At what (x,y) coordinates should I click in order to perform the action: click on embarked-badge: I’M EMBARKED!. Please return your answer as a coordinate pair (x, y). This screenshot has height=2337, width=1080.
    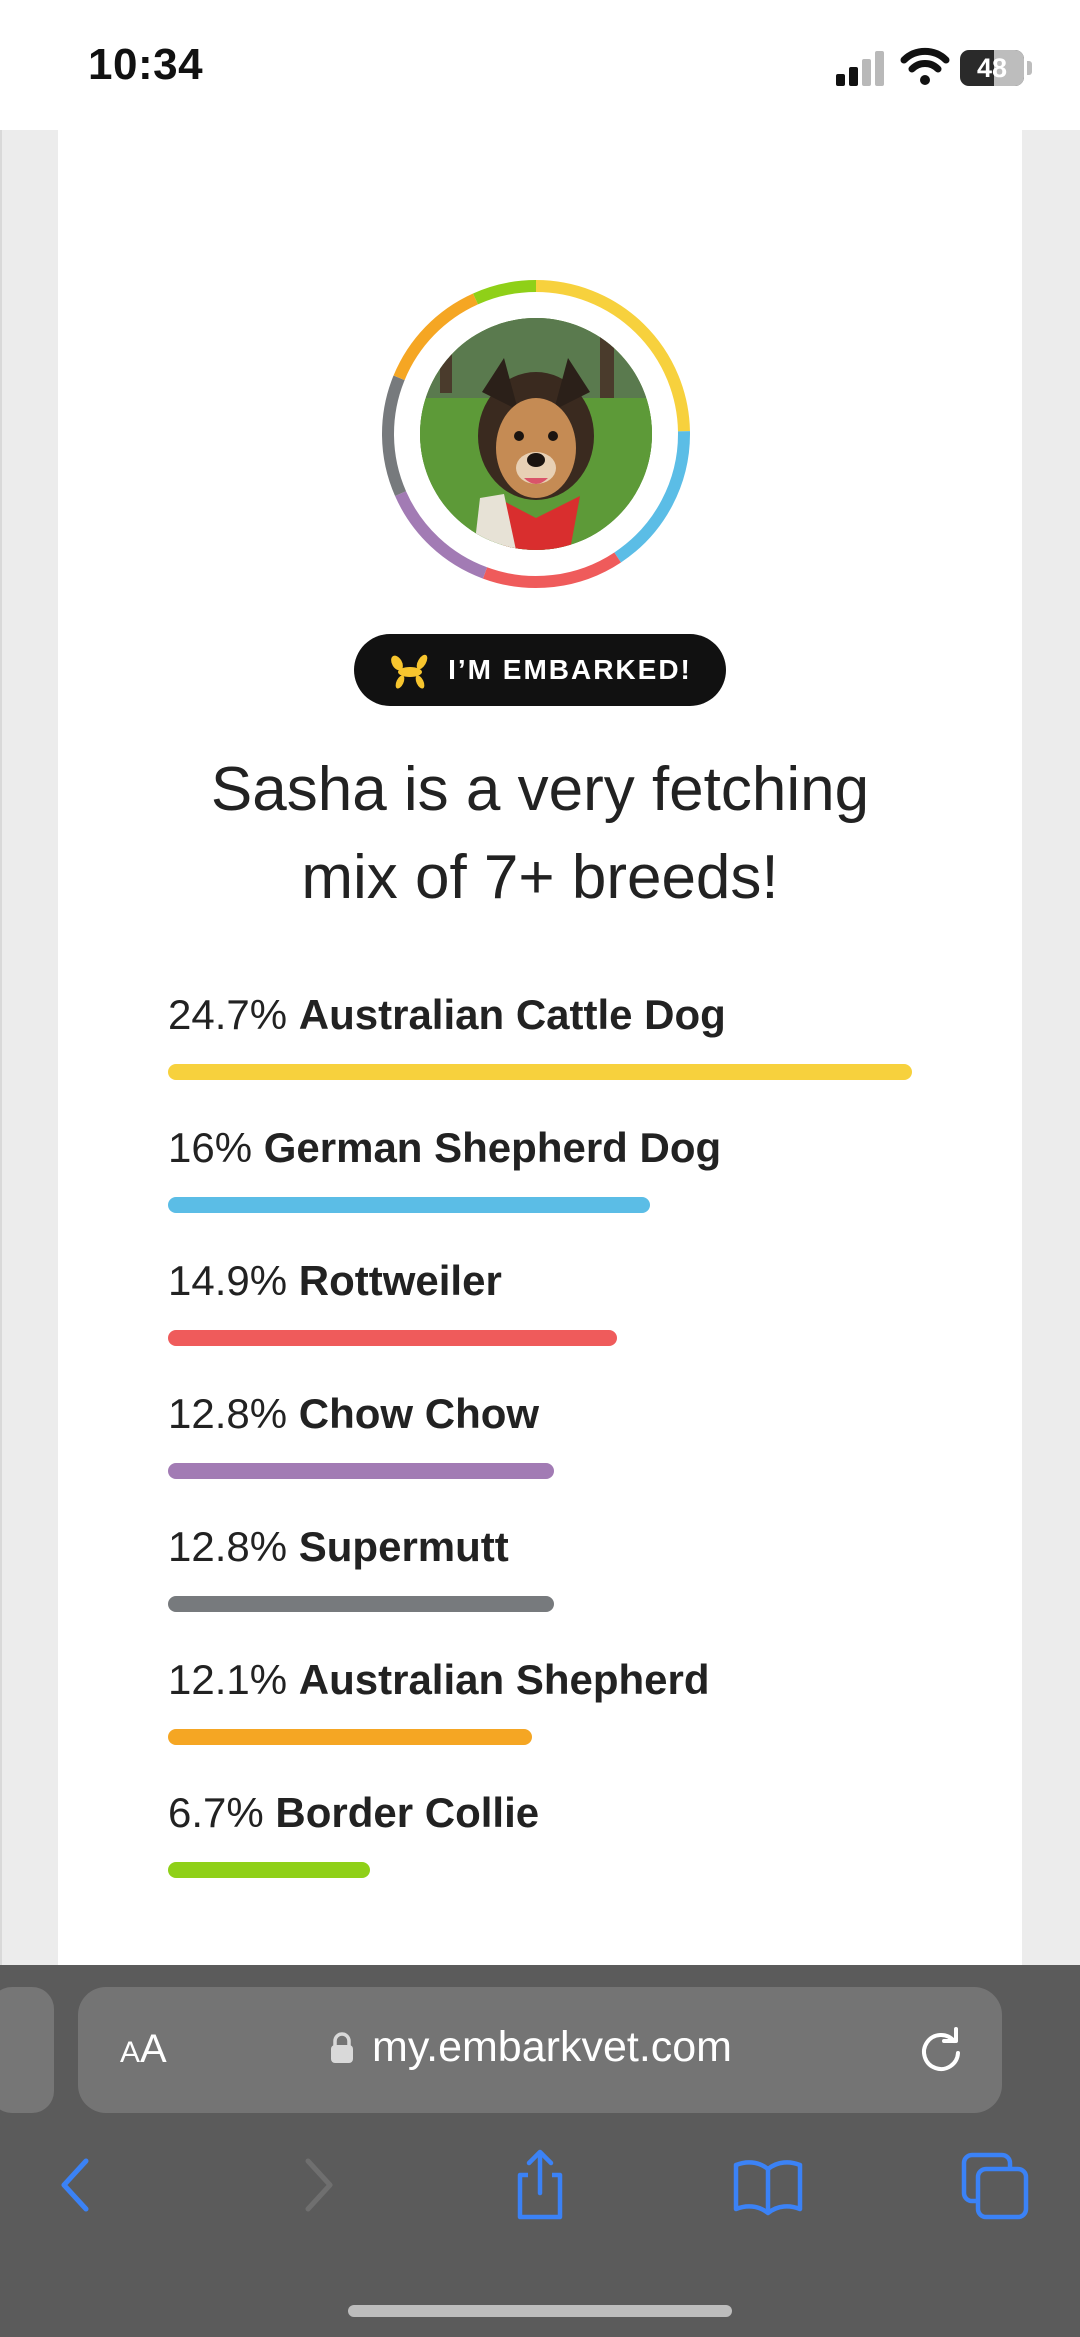
    Looking at the image, I should click on (540, 670).